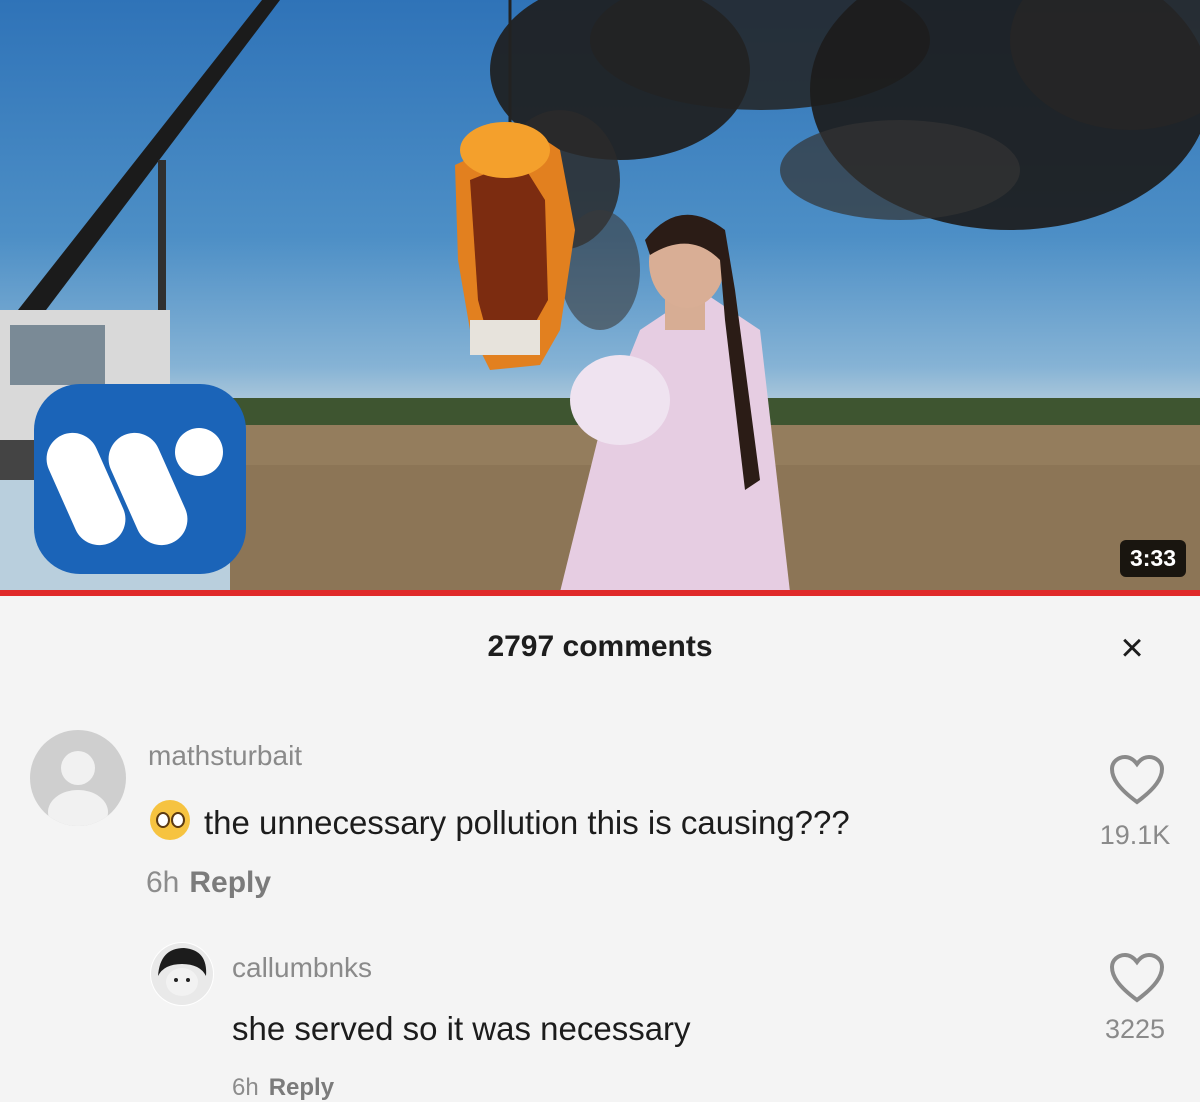  I want to click on warner-music-w-icon, so click(140, 479).